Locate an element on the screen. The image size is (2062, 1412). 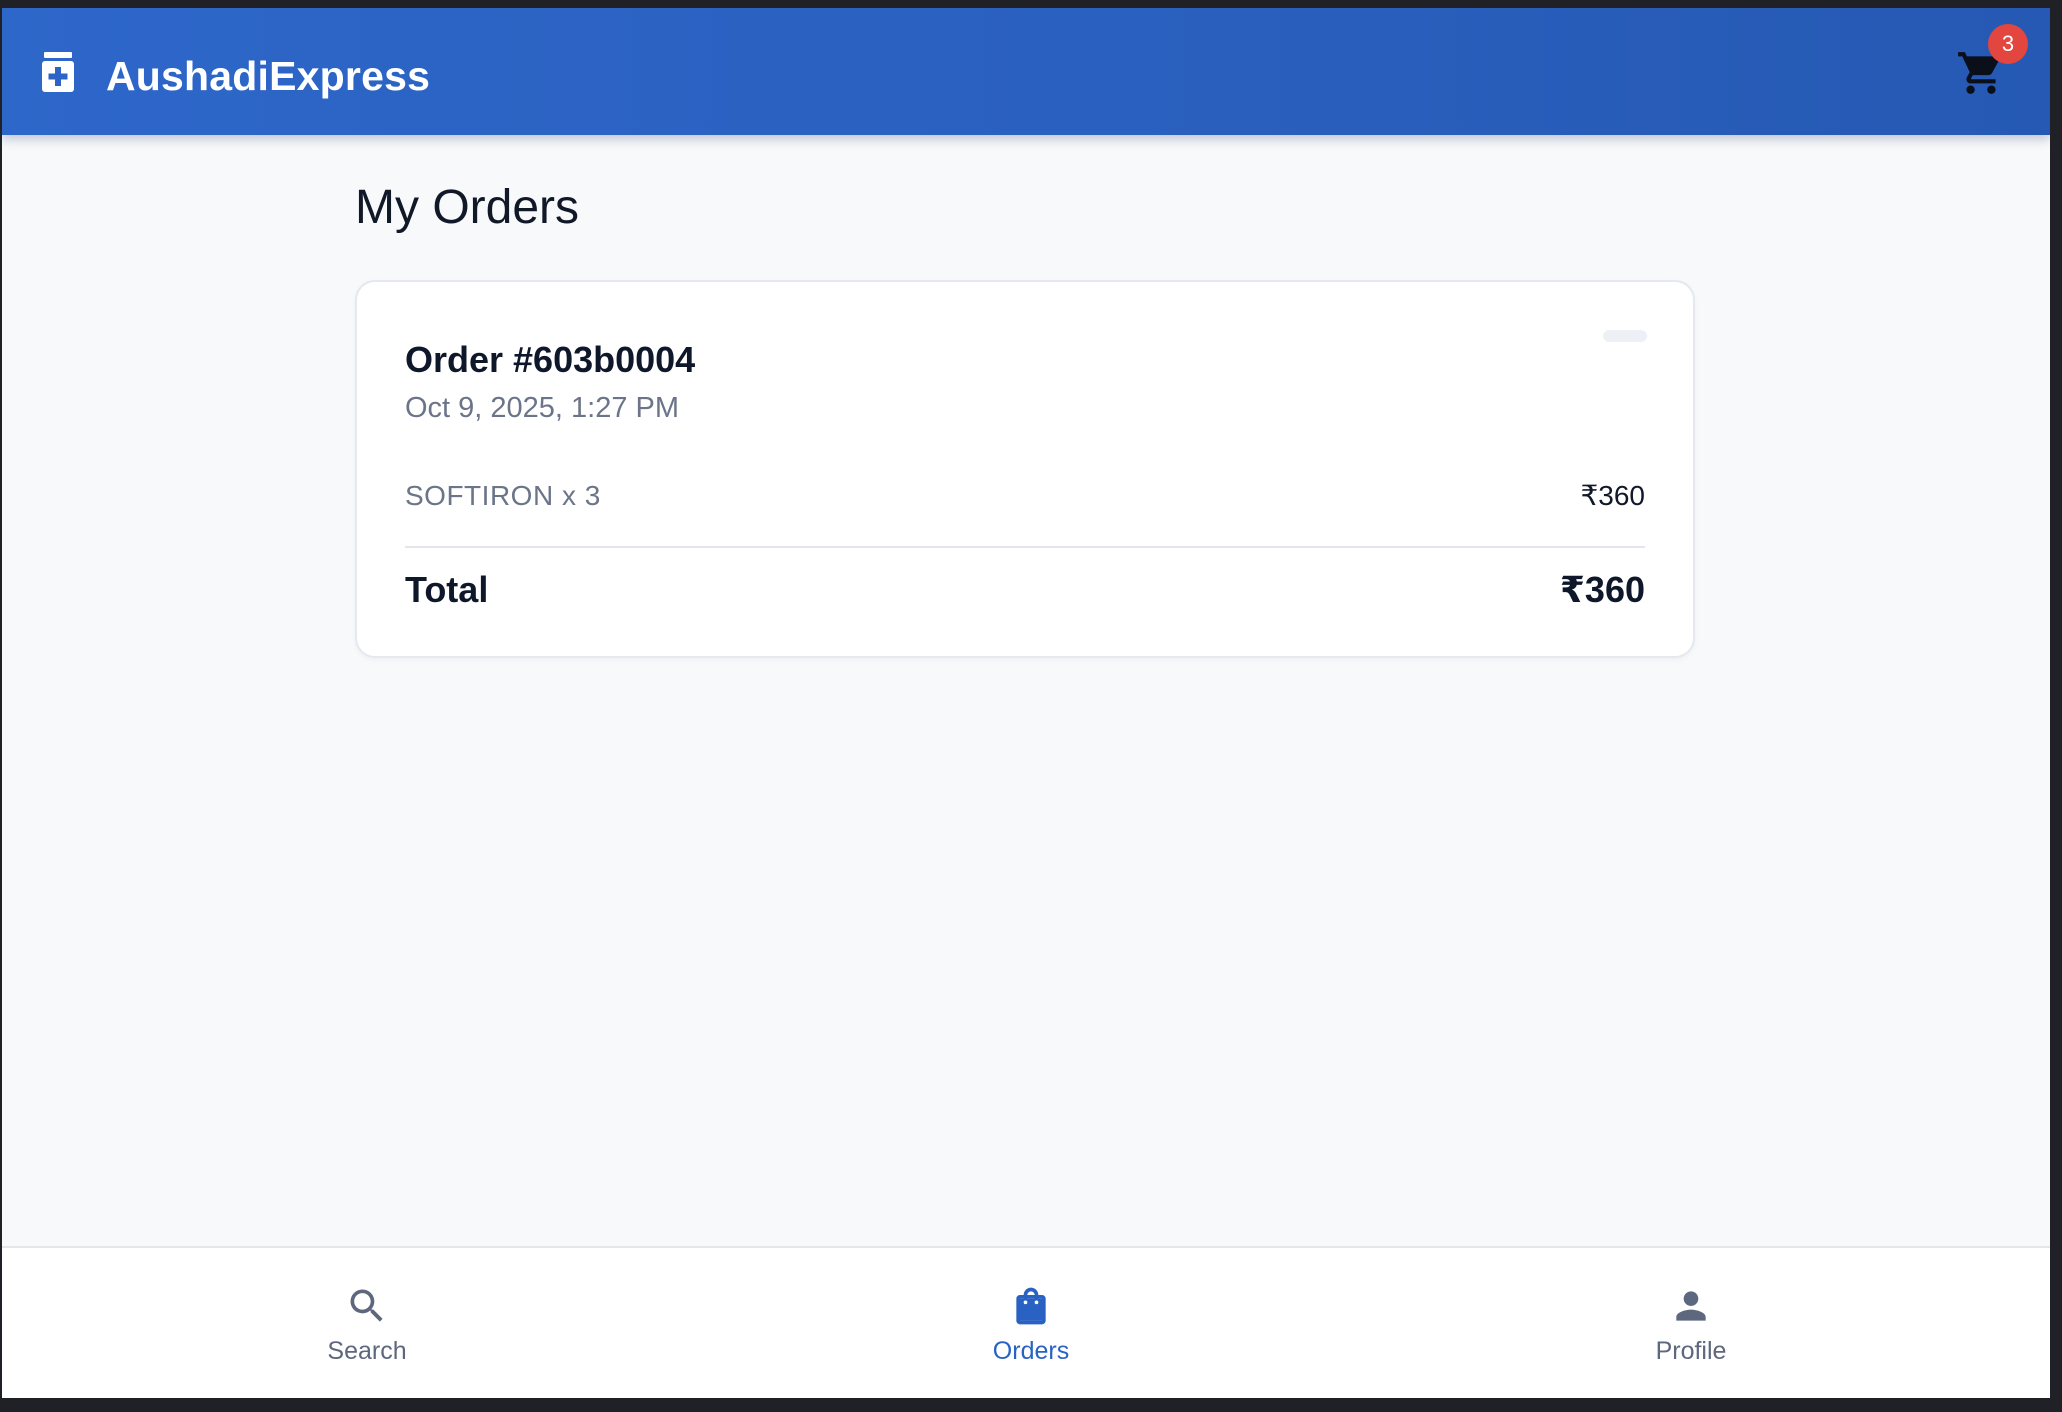
total-value: ₹360 is located at coordinates (1602, 589).